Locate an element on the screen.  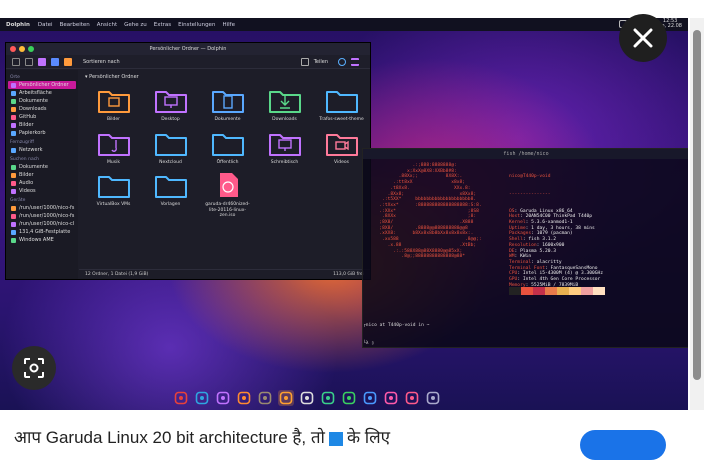
sidebar-item-label: /run/user/1000/nico-fs is located at coordinates (47, 208).